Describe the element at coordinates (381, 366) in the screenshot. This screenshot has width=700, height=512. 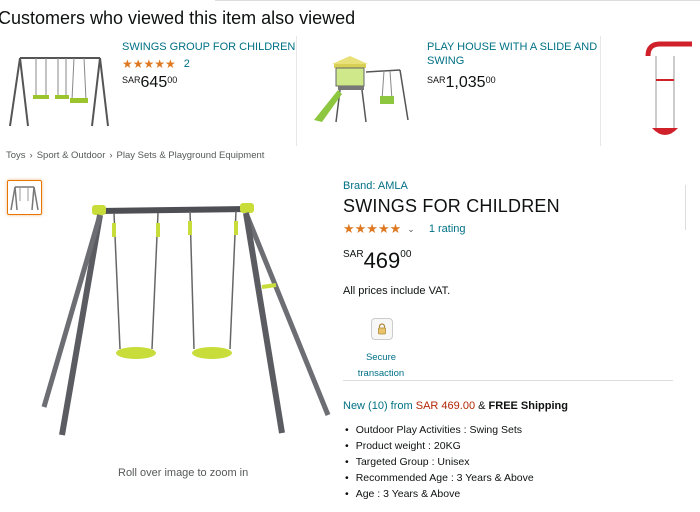
I see `secure-transaction-link: Secure transaction` at that location.